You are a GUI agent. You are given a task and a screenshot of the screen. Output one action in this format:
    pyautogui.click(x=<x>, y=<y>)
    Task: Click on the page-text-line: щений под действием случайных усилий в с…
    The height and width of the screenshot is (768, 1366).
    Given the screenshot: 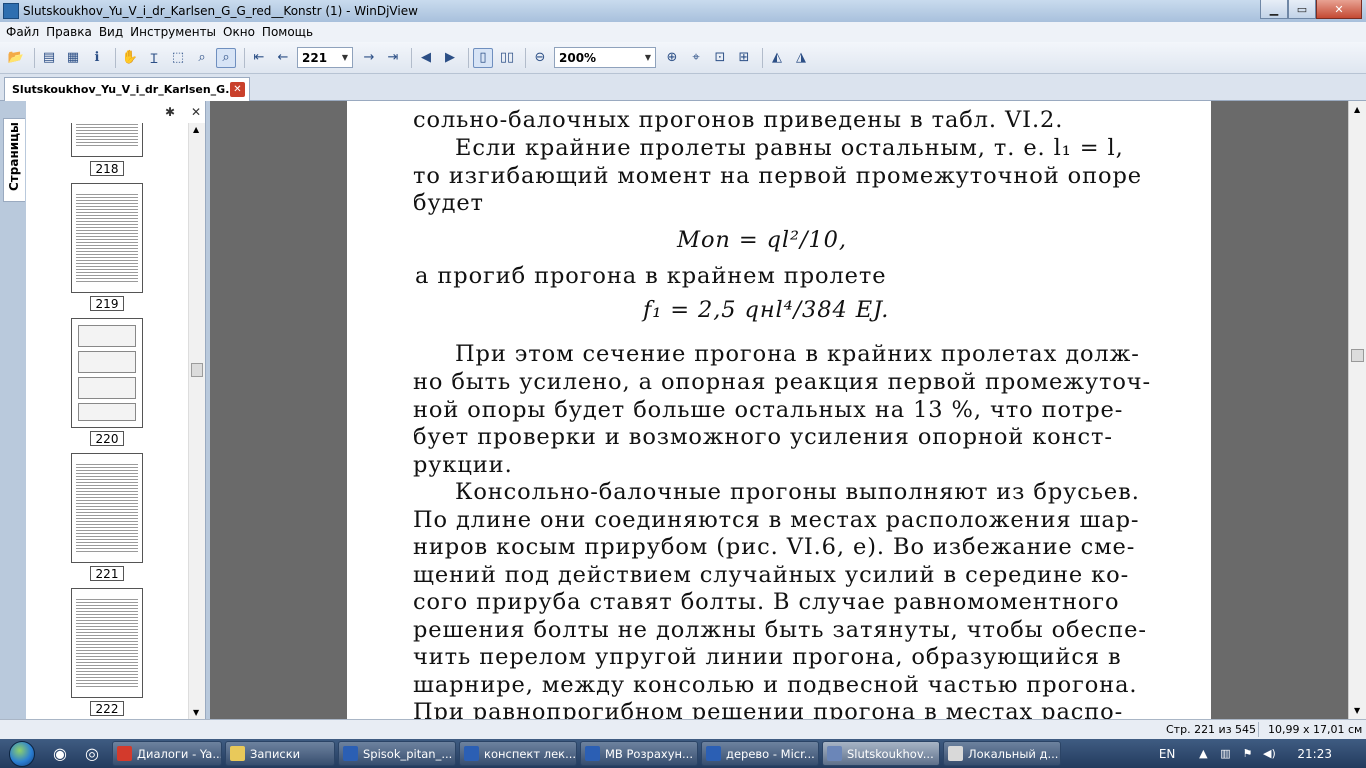 What is the action you would take?
    pyautogui.click(x=771, y=575)
    